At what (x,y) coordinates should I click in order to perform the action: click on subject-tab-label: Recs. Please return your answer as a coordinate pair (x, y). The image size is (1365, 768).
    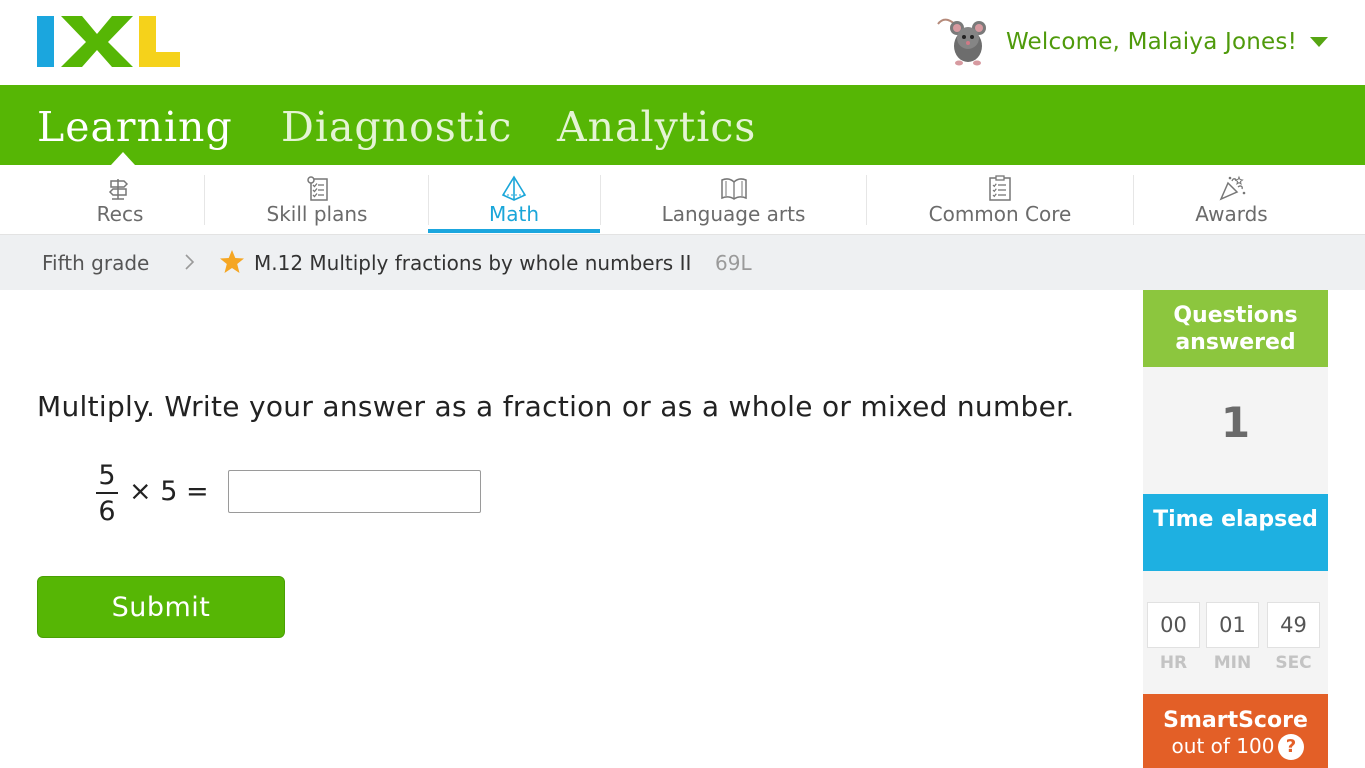
    Looking at the image, I should click on (120, 214).